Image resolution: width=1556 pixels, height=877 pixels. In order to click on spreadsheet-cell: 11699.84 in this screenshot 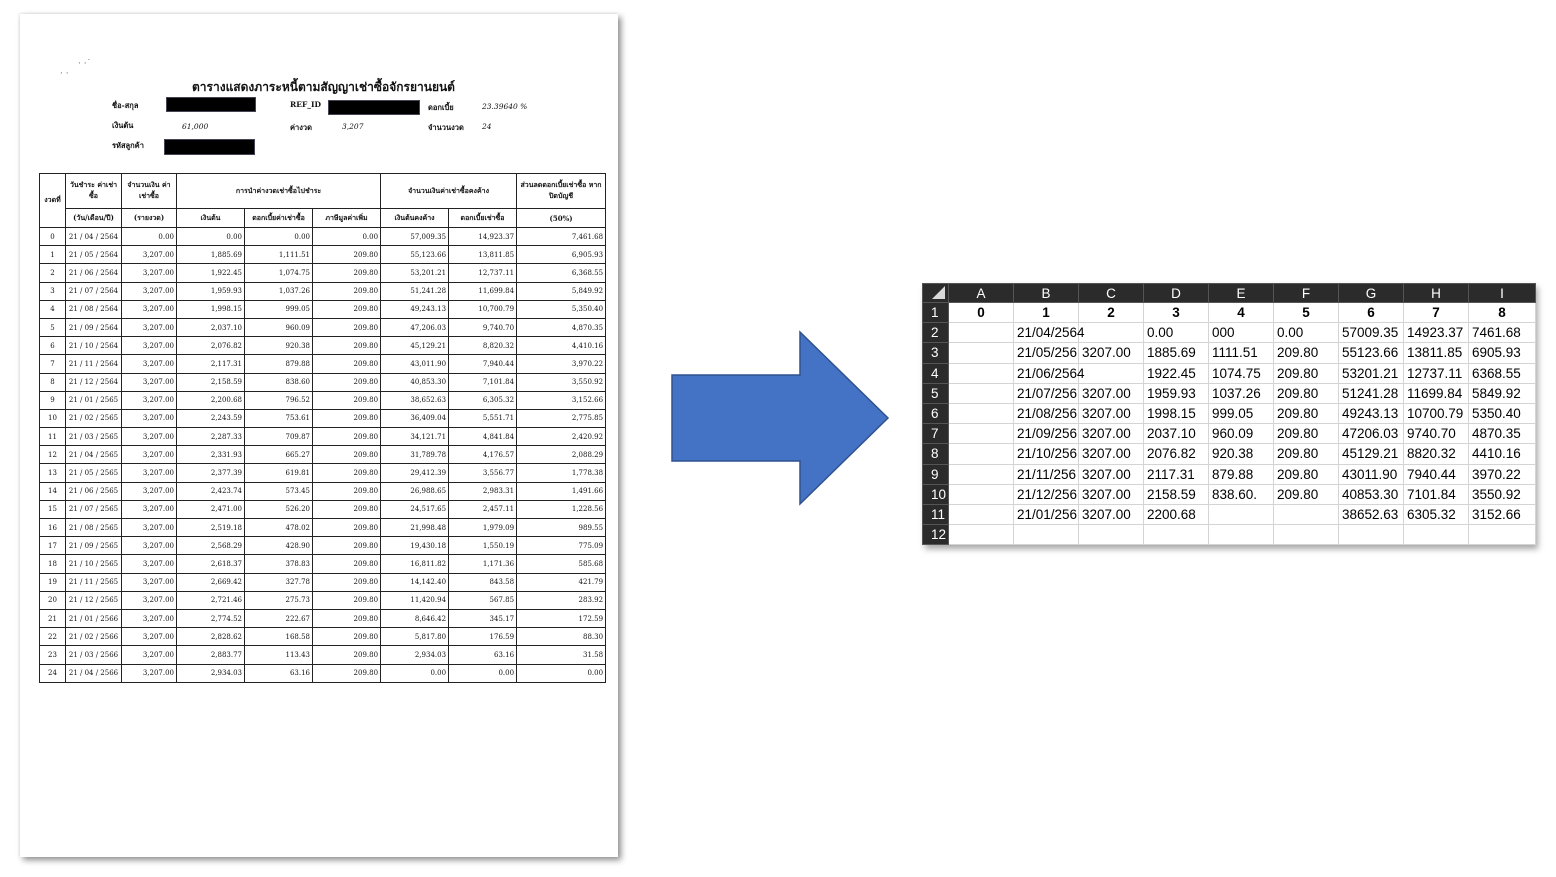, I will do `click(1436, 393)`.